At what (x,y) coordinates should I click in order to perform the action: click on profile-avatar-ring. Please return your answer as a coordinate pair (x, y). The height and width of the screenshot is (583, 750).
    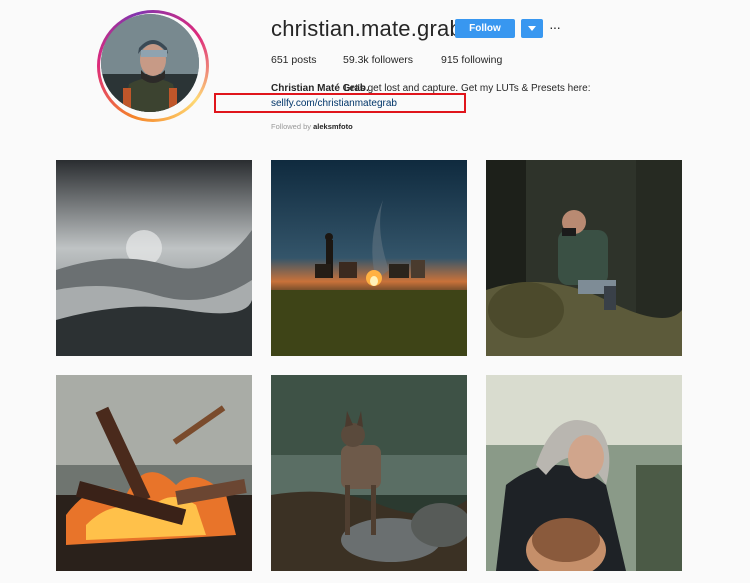
    Looking at the image, I should click on (153, 66).